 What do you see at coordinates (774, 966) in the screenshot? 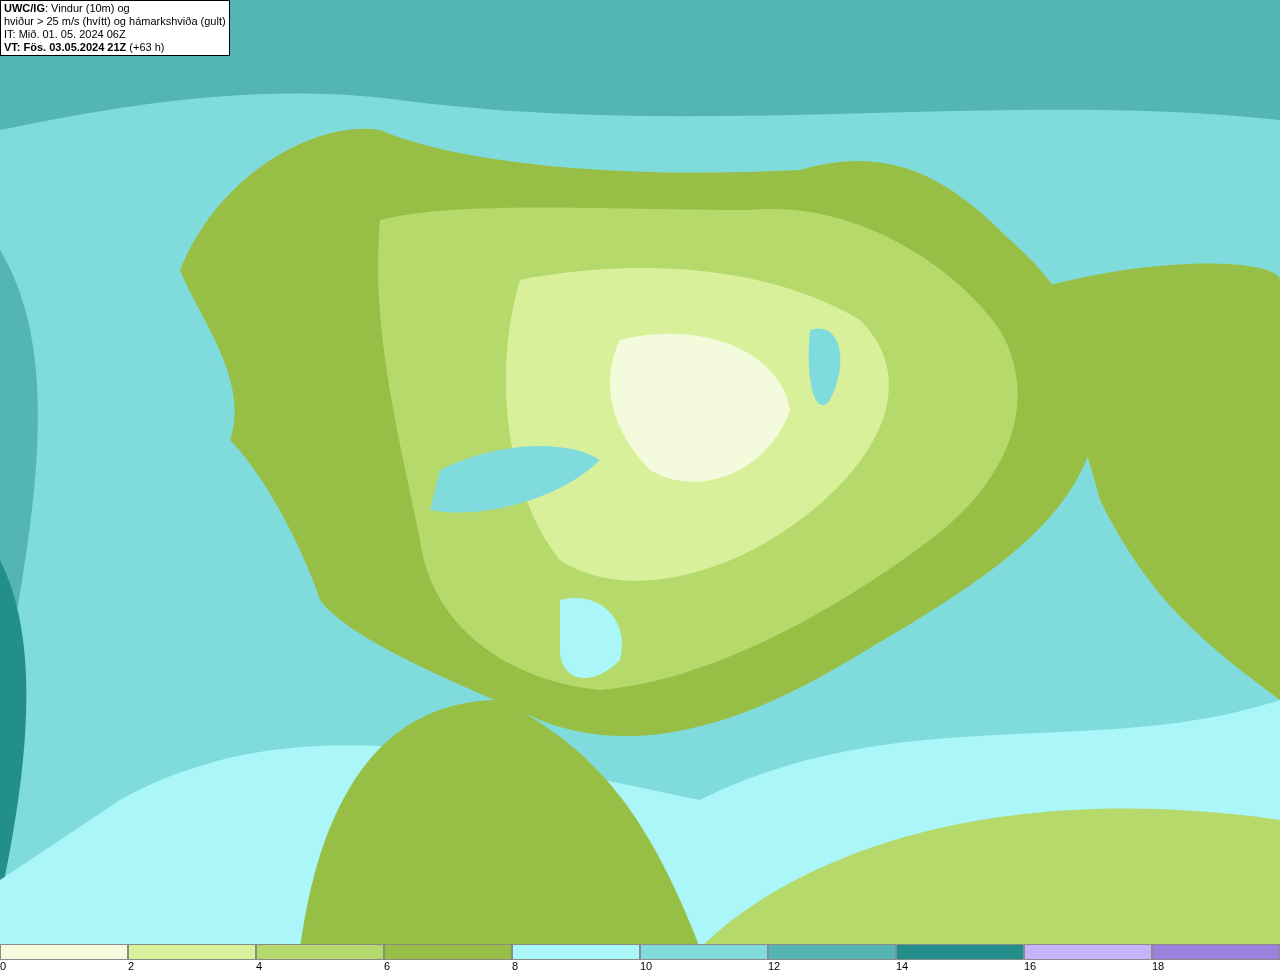
I see `scale-label: 12` at bounding box center [774, 966].